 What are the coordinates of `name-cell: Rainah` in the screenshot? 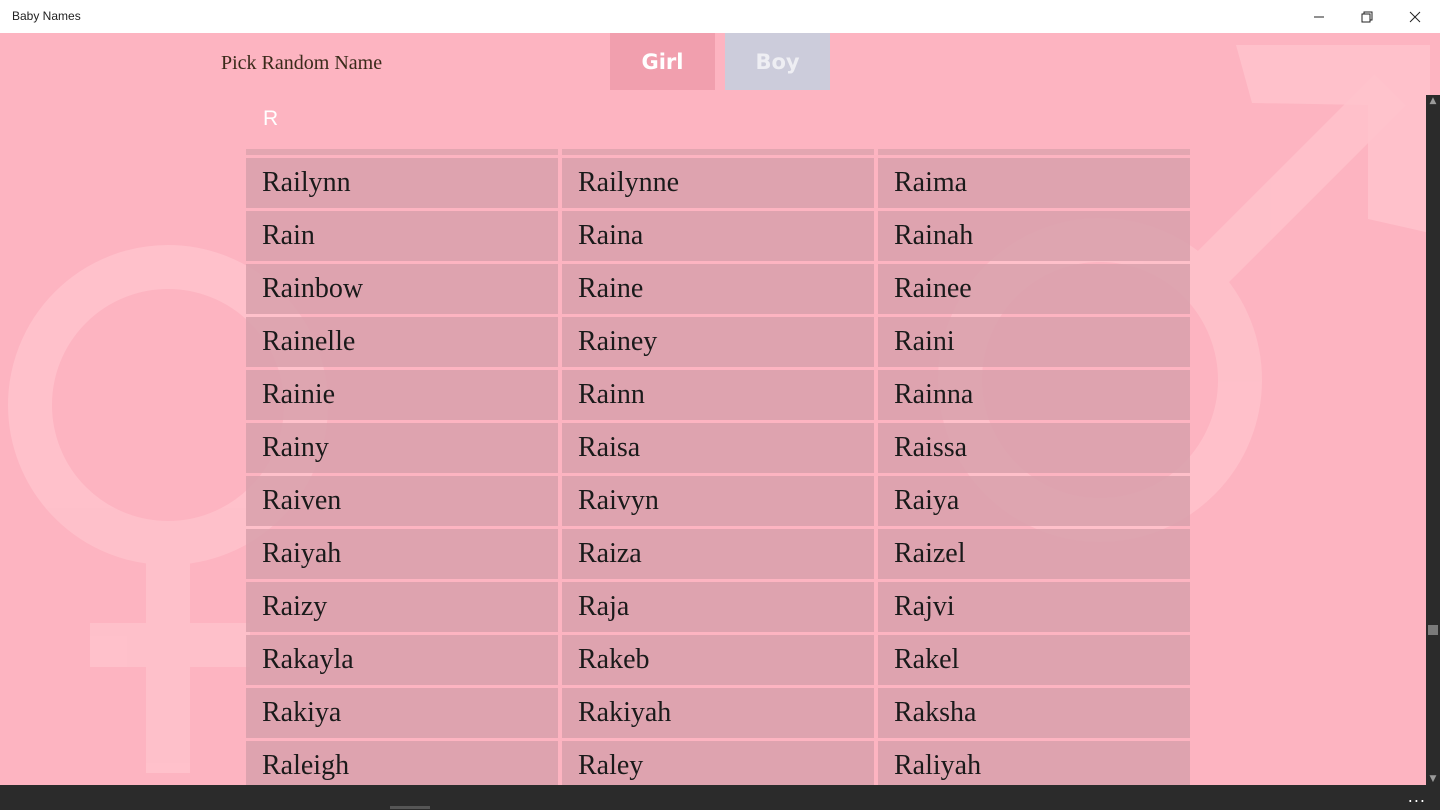 It's located at (1034, 236).